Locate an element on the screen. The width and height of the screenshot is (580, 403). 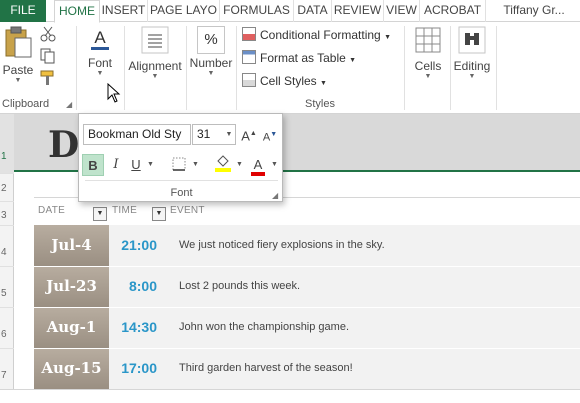
editing-label: Editing is located at coordinates (472, 66).